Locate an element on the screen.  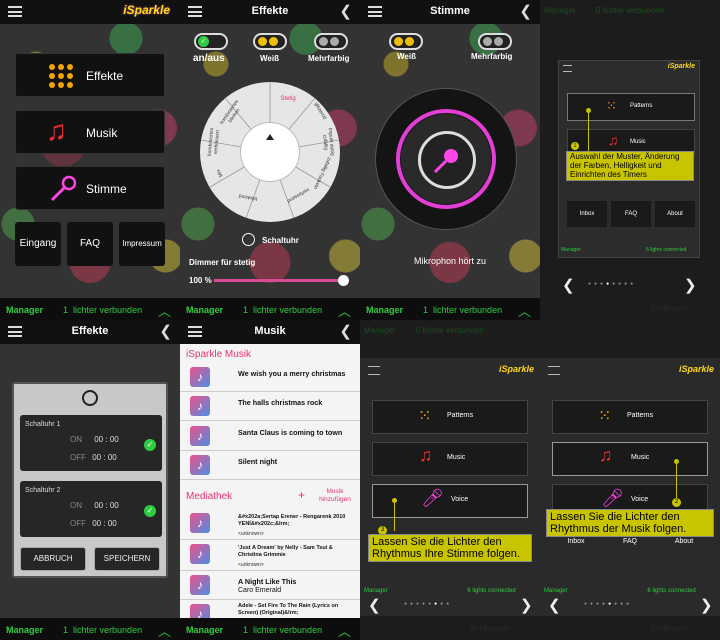
timer-label: Schaltuhr is located at coordinates (280, 240).